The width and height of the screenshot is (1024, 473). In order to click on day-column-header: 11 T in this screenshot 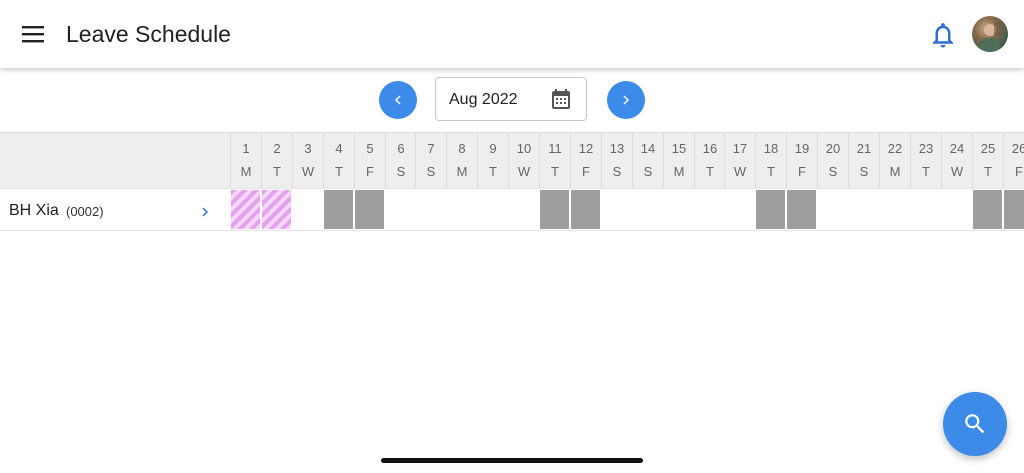, I will do `click(554, 160)`.